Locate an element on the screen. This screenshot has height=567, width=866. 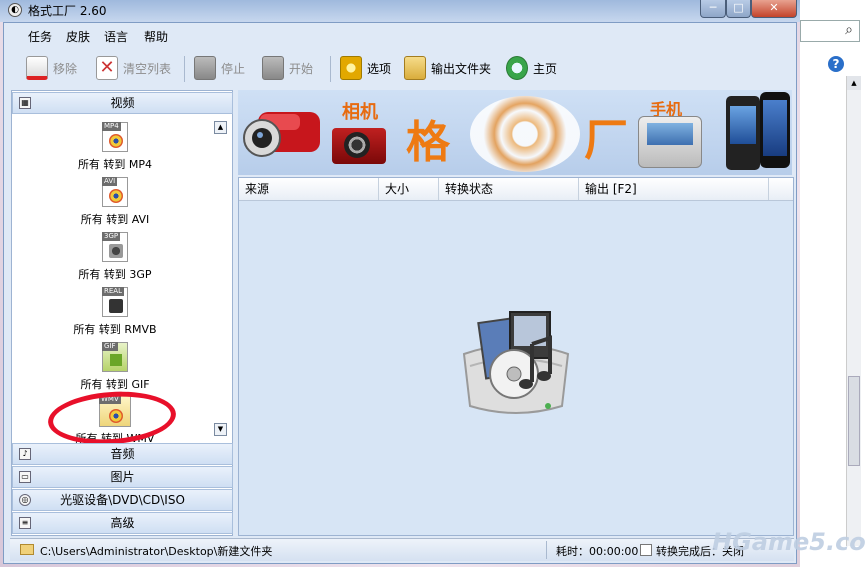
stop-label: 停止 is located at coordinates (233, 68).